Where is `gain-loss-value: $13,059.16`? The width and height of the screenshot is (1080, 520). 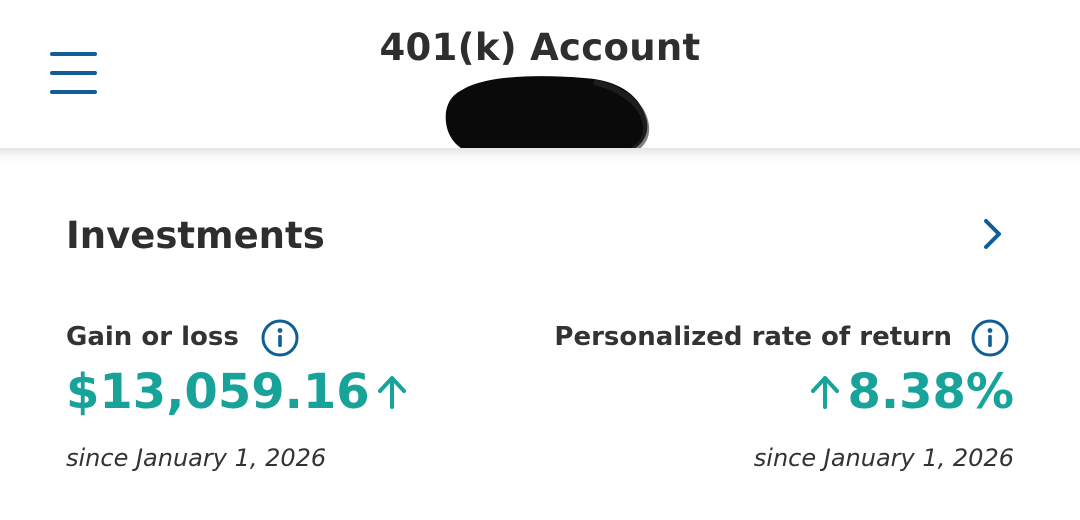
gain-loss-value: $13,059.16 is located at coordinates (238, 392).